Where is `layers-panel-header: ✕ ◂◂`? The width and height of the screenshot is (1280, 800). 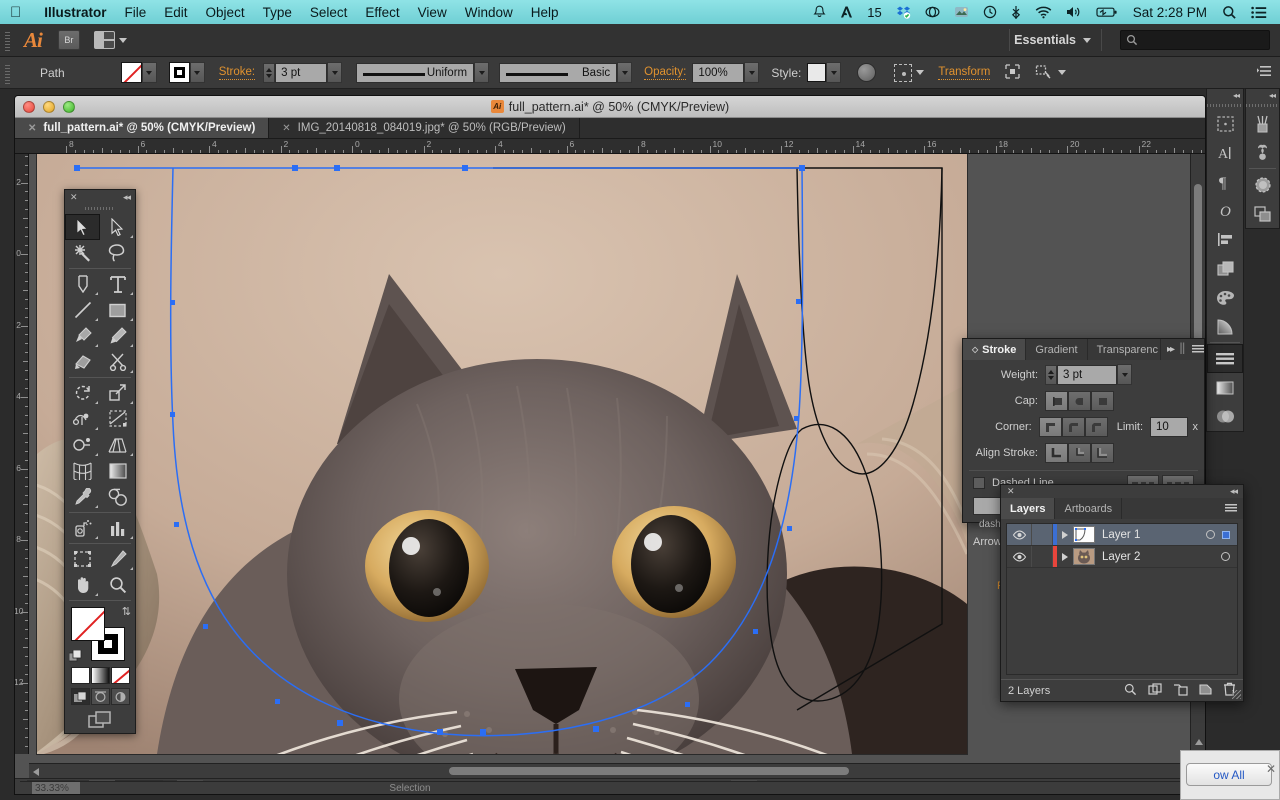
layers-panel-header: ✕ ◂◂ is located at coordinates (1122, 491).